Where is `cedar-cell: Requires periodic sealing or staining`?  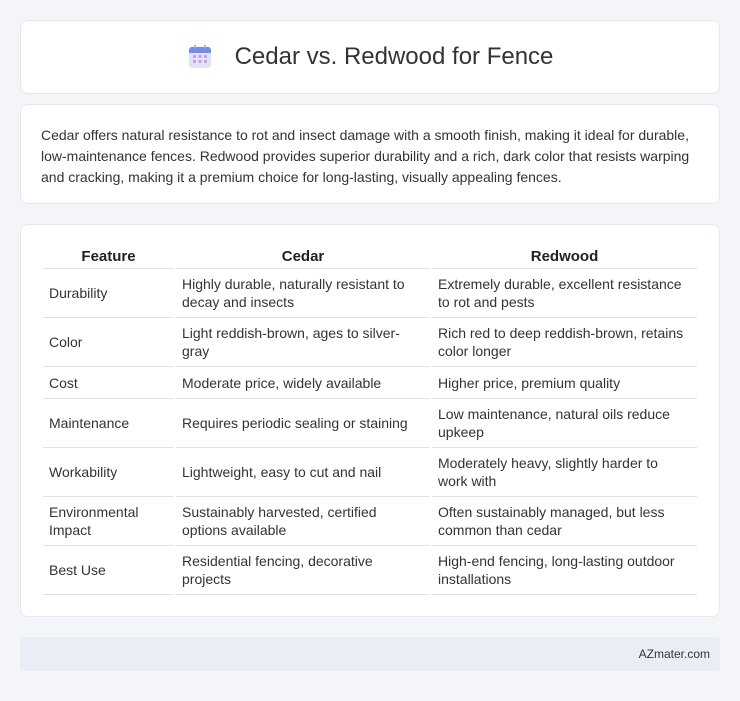
cedar-cell: Requires periodic sealing or staining is located at coordinates (303, 423).